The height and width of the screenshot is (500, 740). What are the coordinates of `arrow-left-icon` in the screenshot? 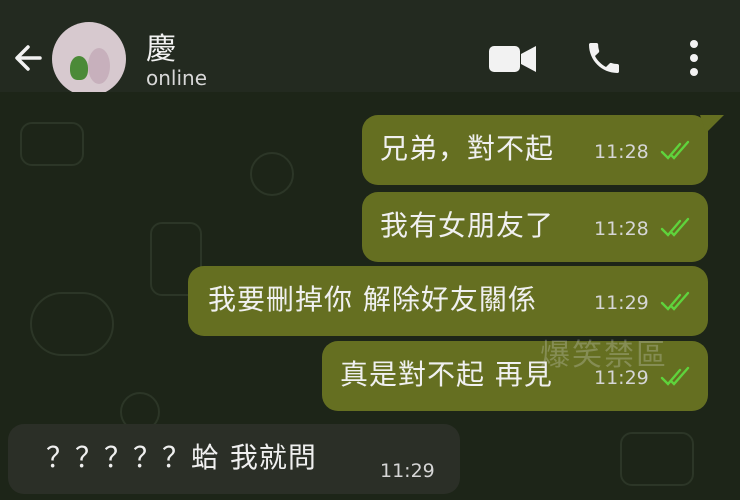 It's located at (28, 58).